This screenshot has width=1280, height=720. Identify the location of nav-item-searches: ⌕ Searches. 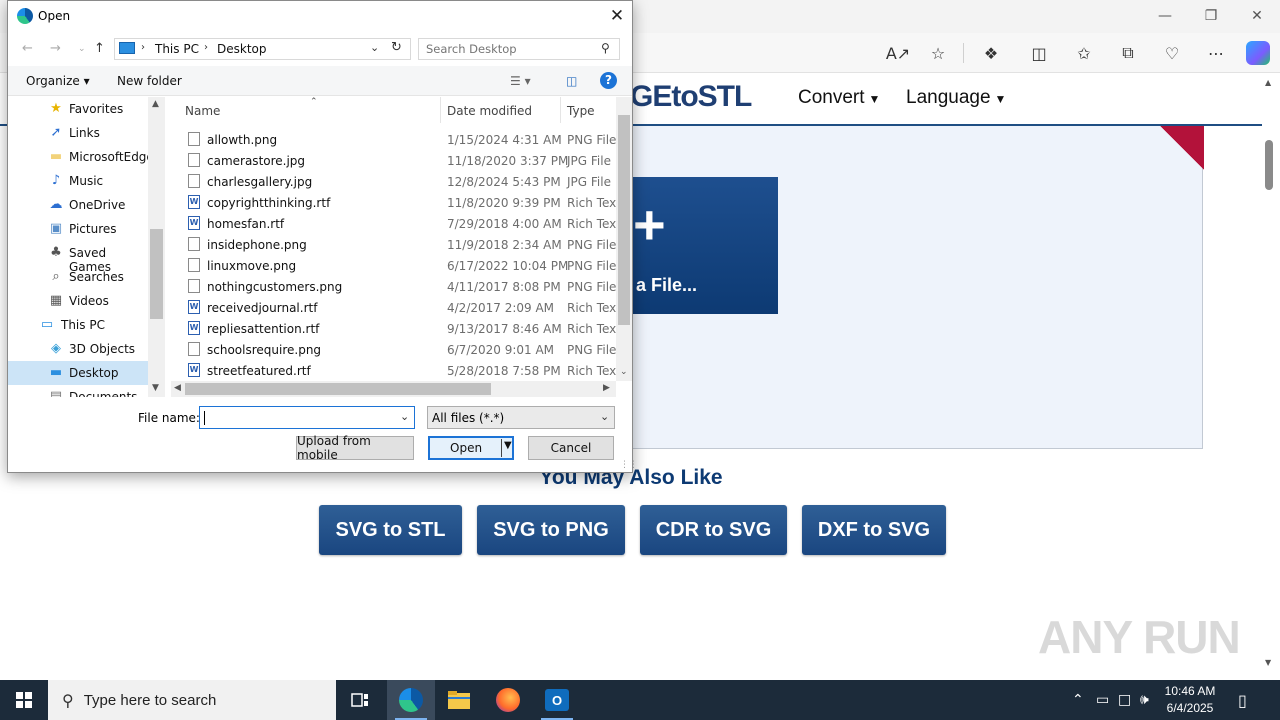
(78, 277).